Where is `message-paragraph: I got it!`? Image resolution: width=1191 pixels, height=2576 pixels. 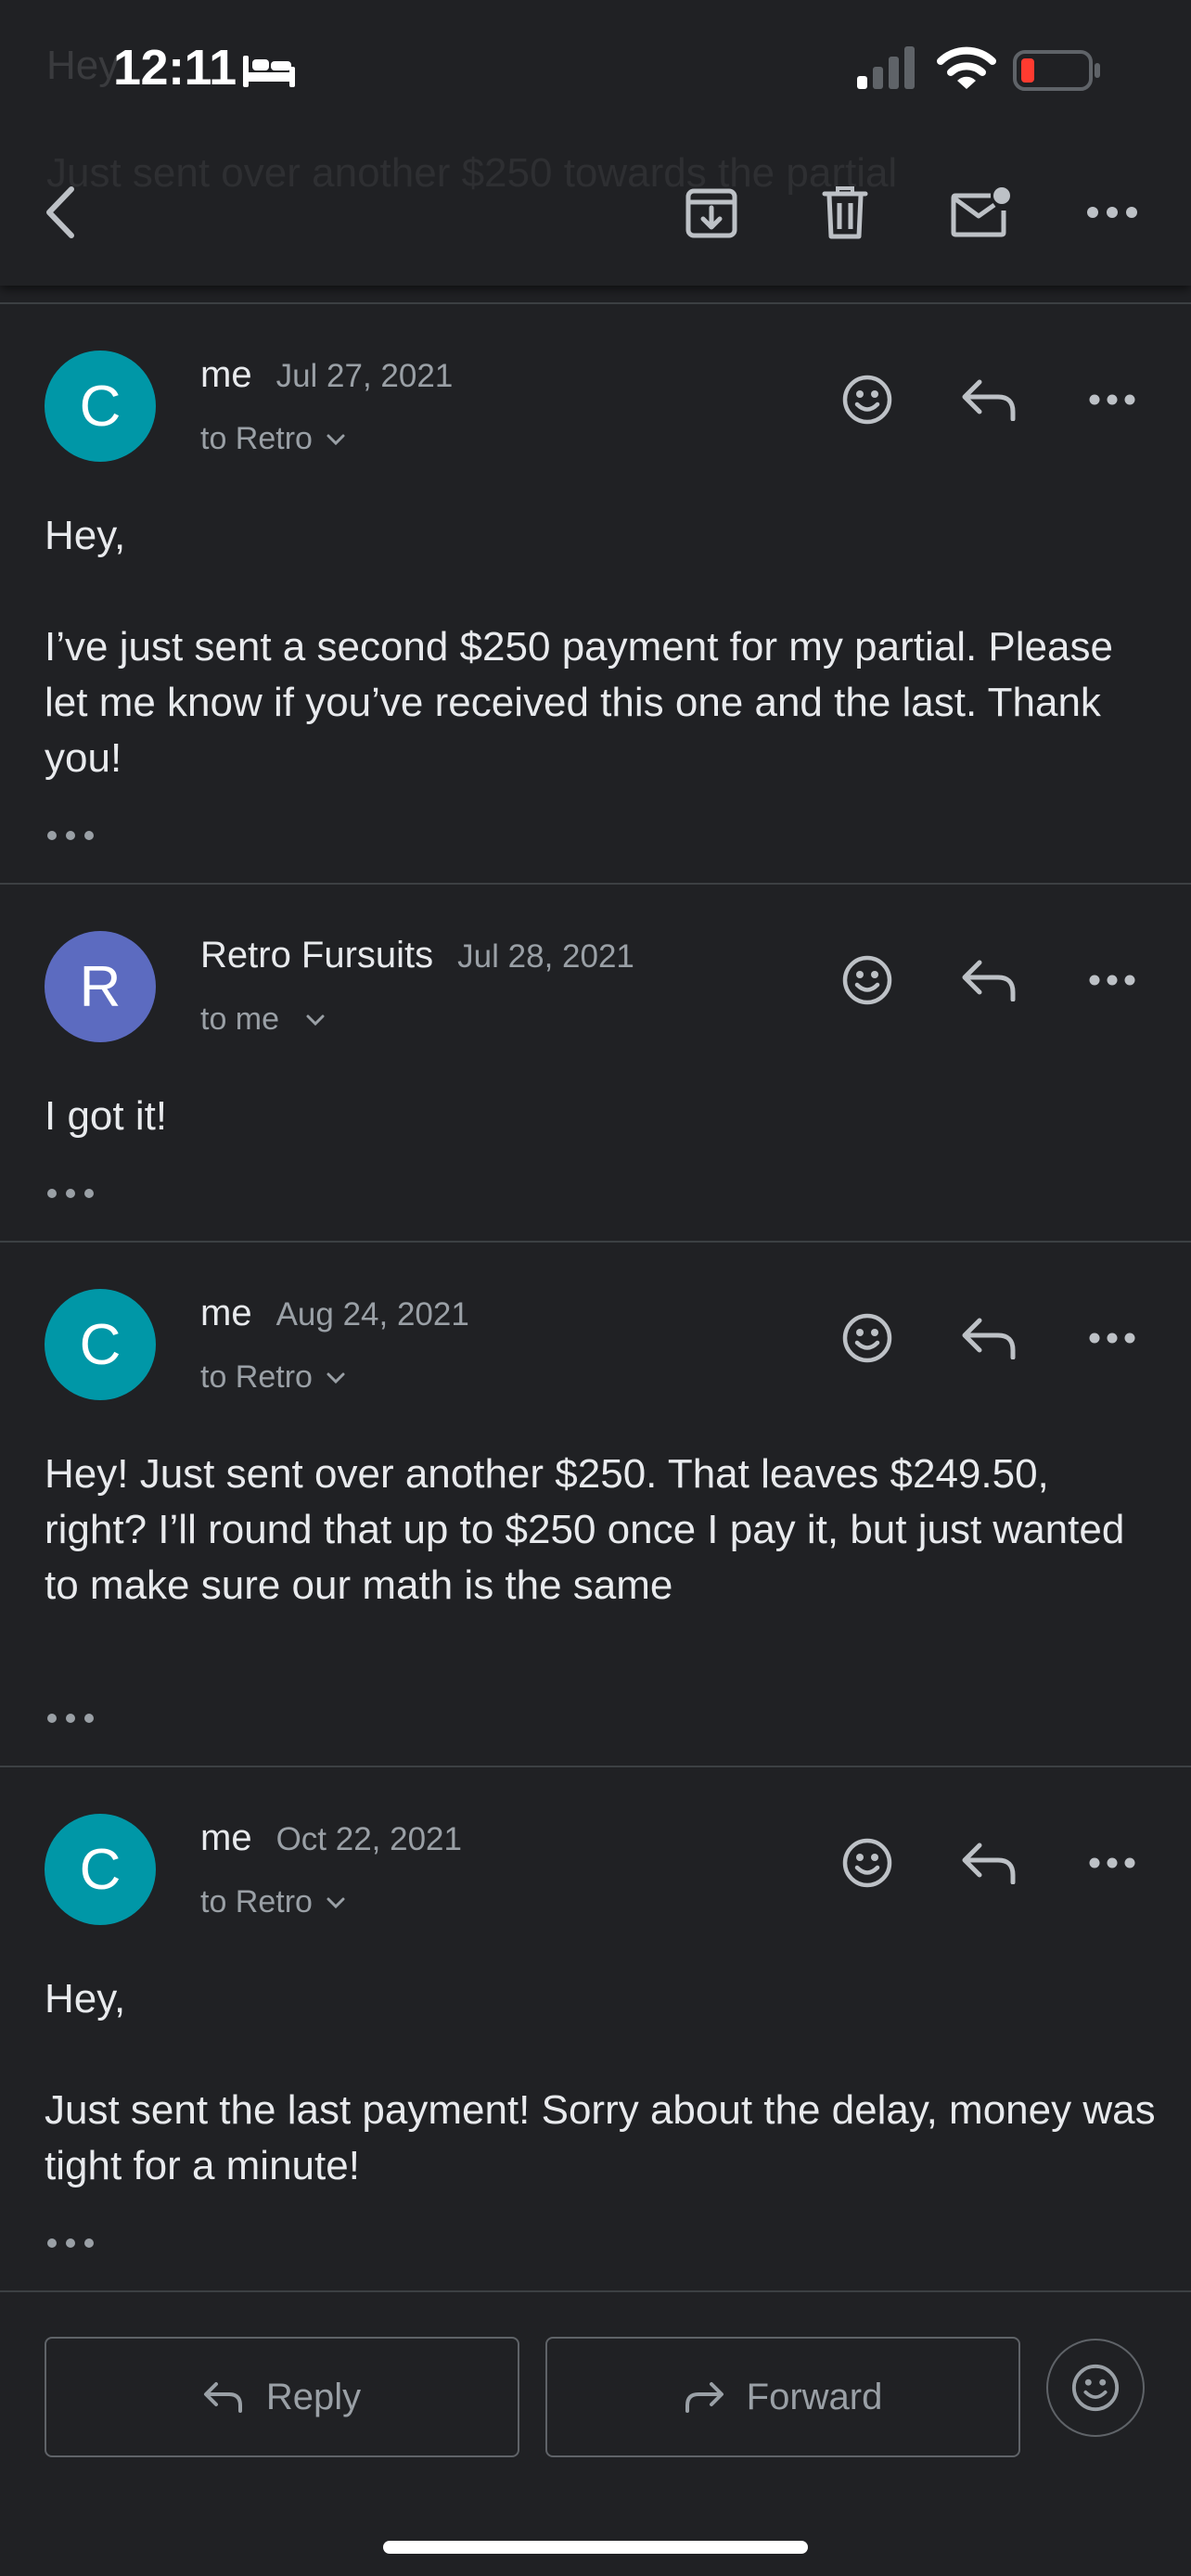
message-paragraph: I got it! is located at coordinates (106, 1116).